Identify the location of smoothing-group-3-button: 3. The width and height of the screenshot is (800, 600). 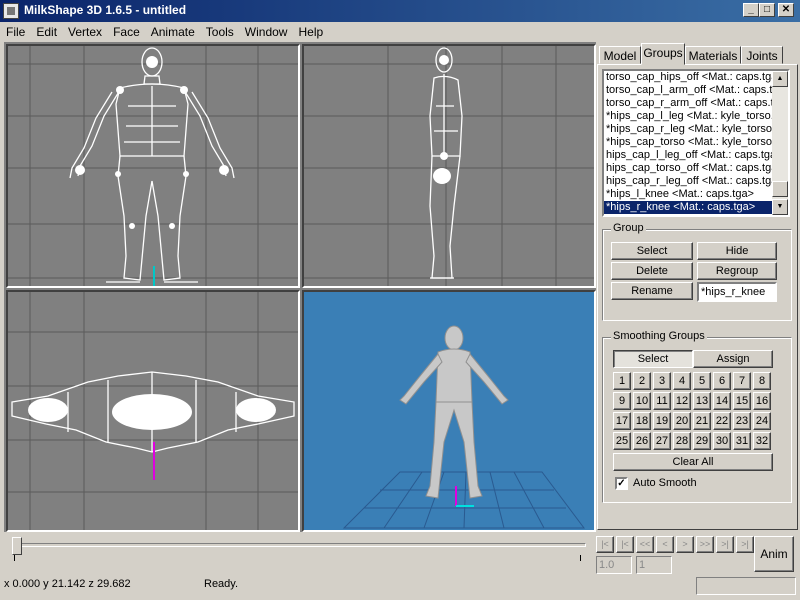
(662, 381).